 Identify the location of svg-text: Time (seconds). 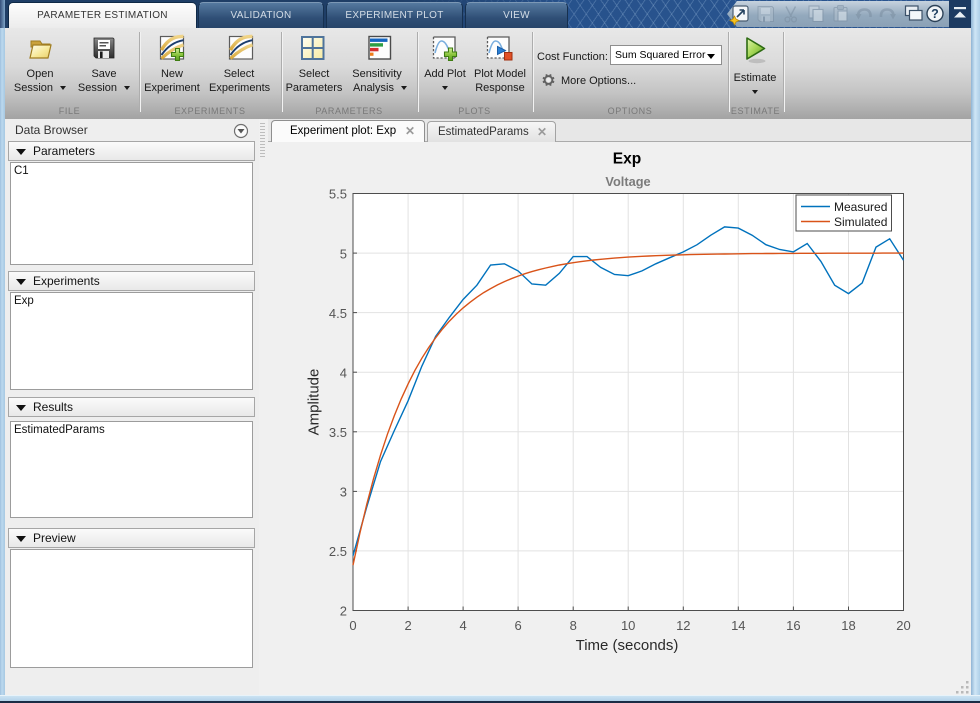
(627, 645).